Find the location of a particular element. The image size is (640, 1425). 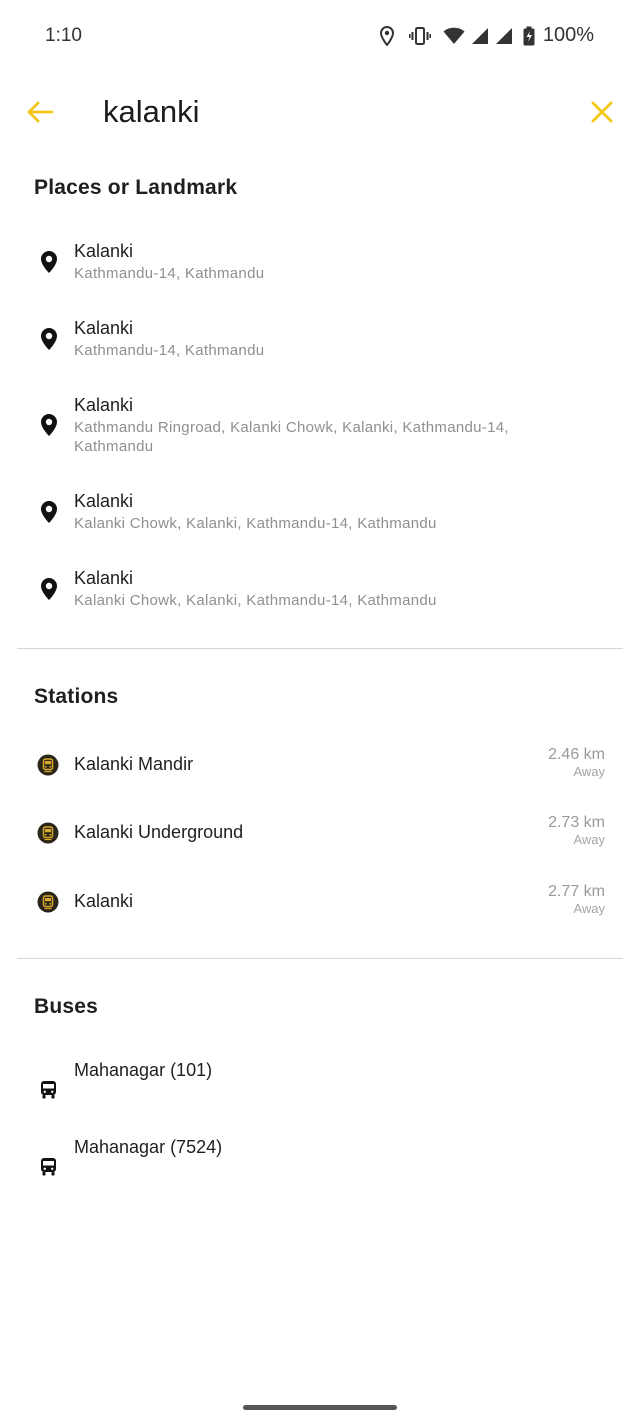

station-name: Kalanki Underground is located at coordinates (159, 832).